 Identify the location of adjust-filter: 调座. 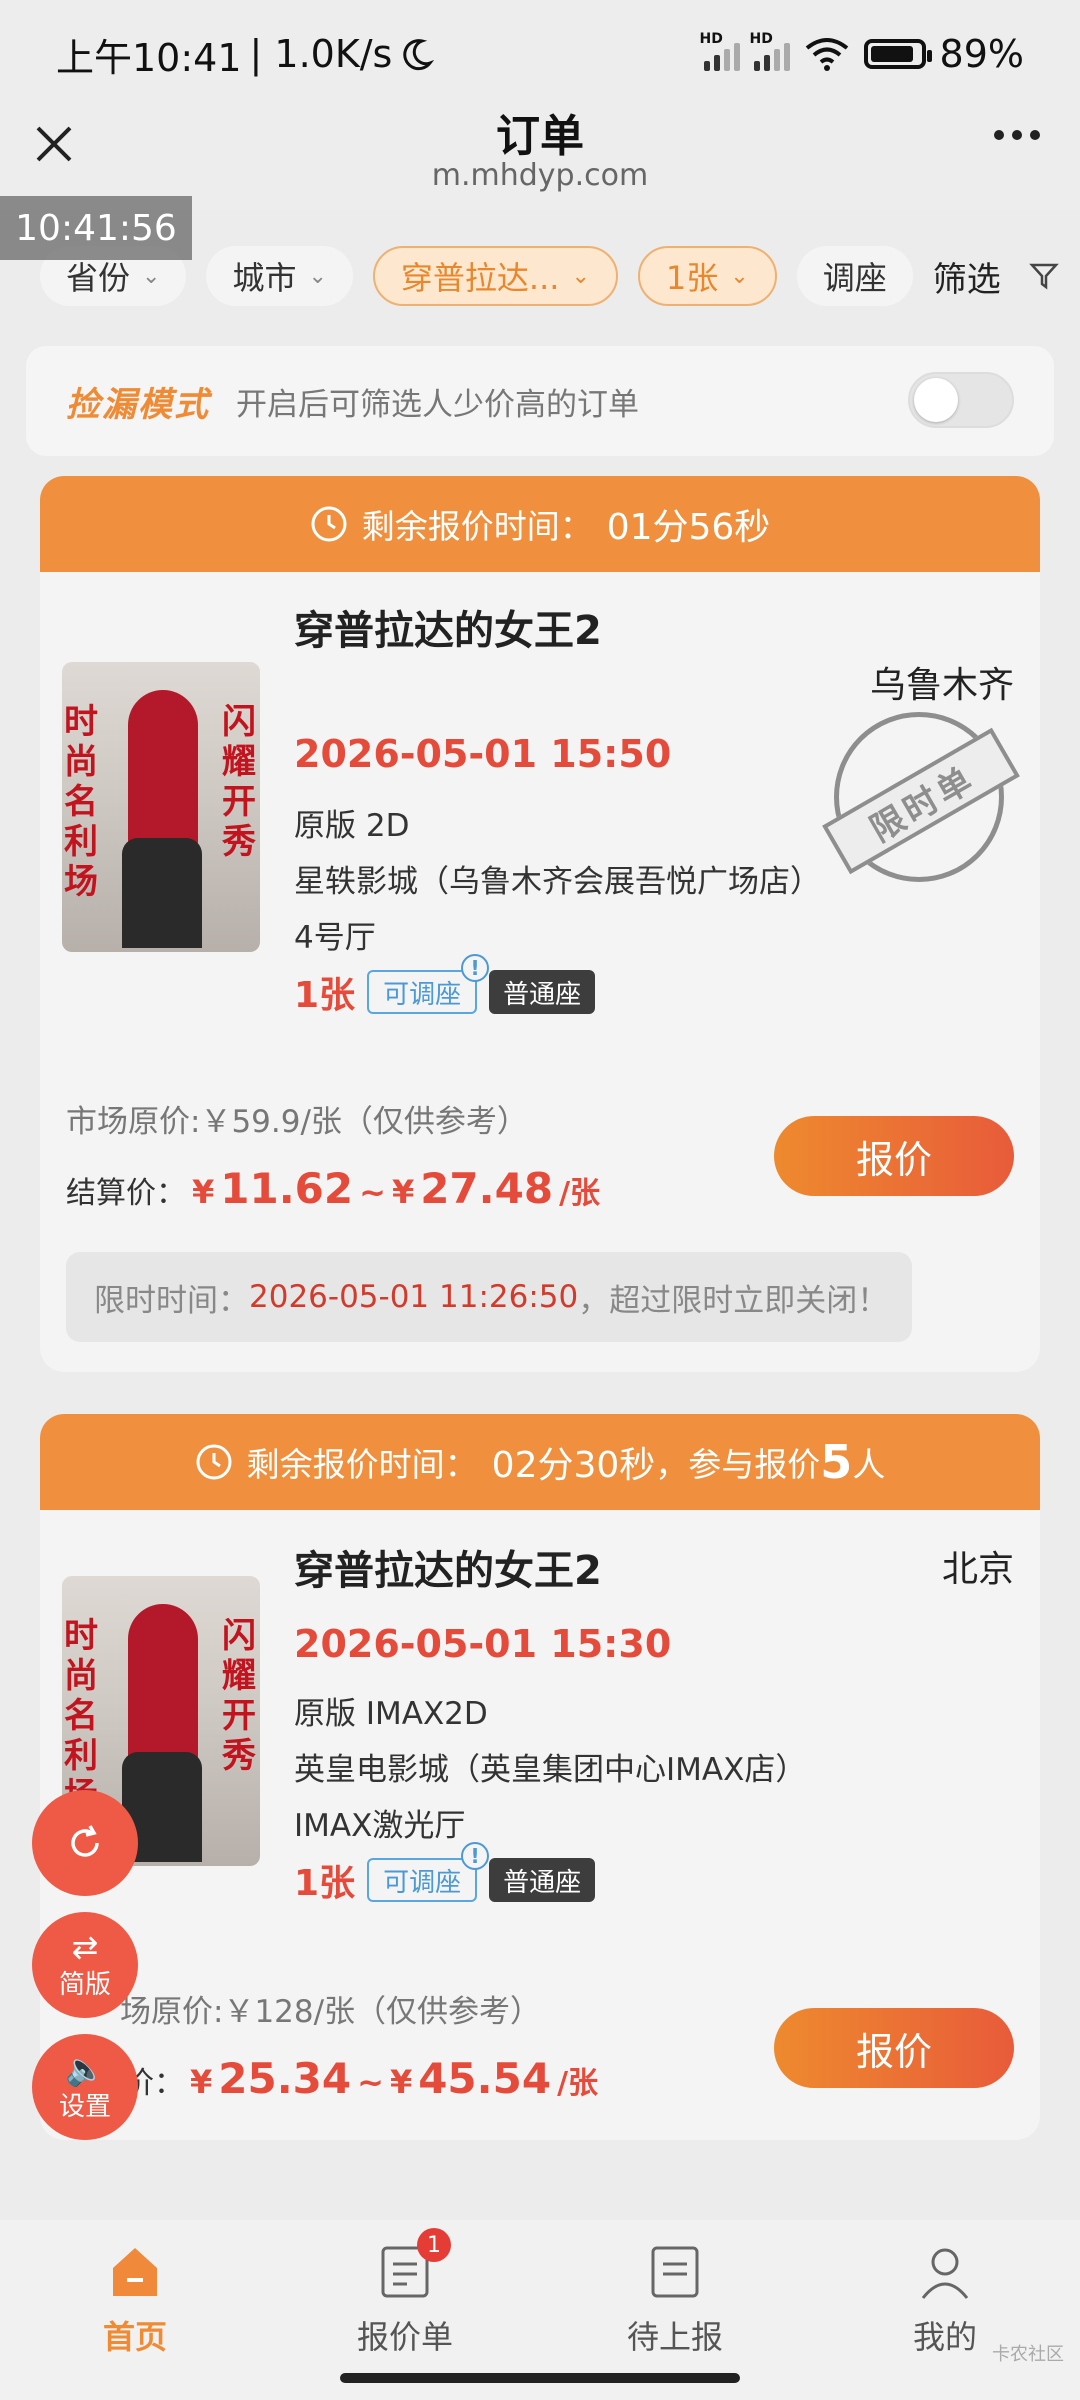
(854, 276).